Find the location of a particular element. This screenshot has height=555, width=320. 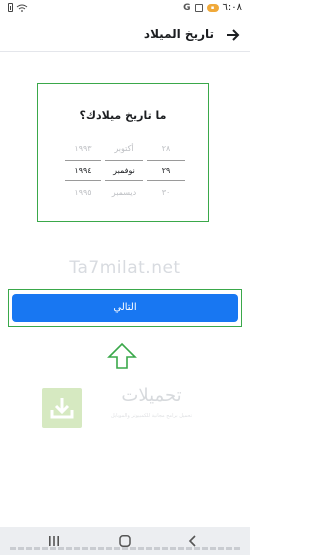

nav-caption-strip is located at coordinates (125, 548).